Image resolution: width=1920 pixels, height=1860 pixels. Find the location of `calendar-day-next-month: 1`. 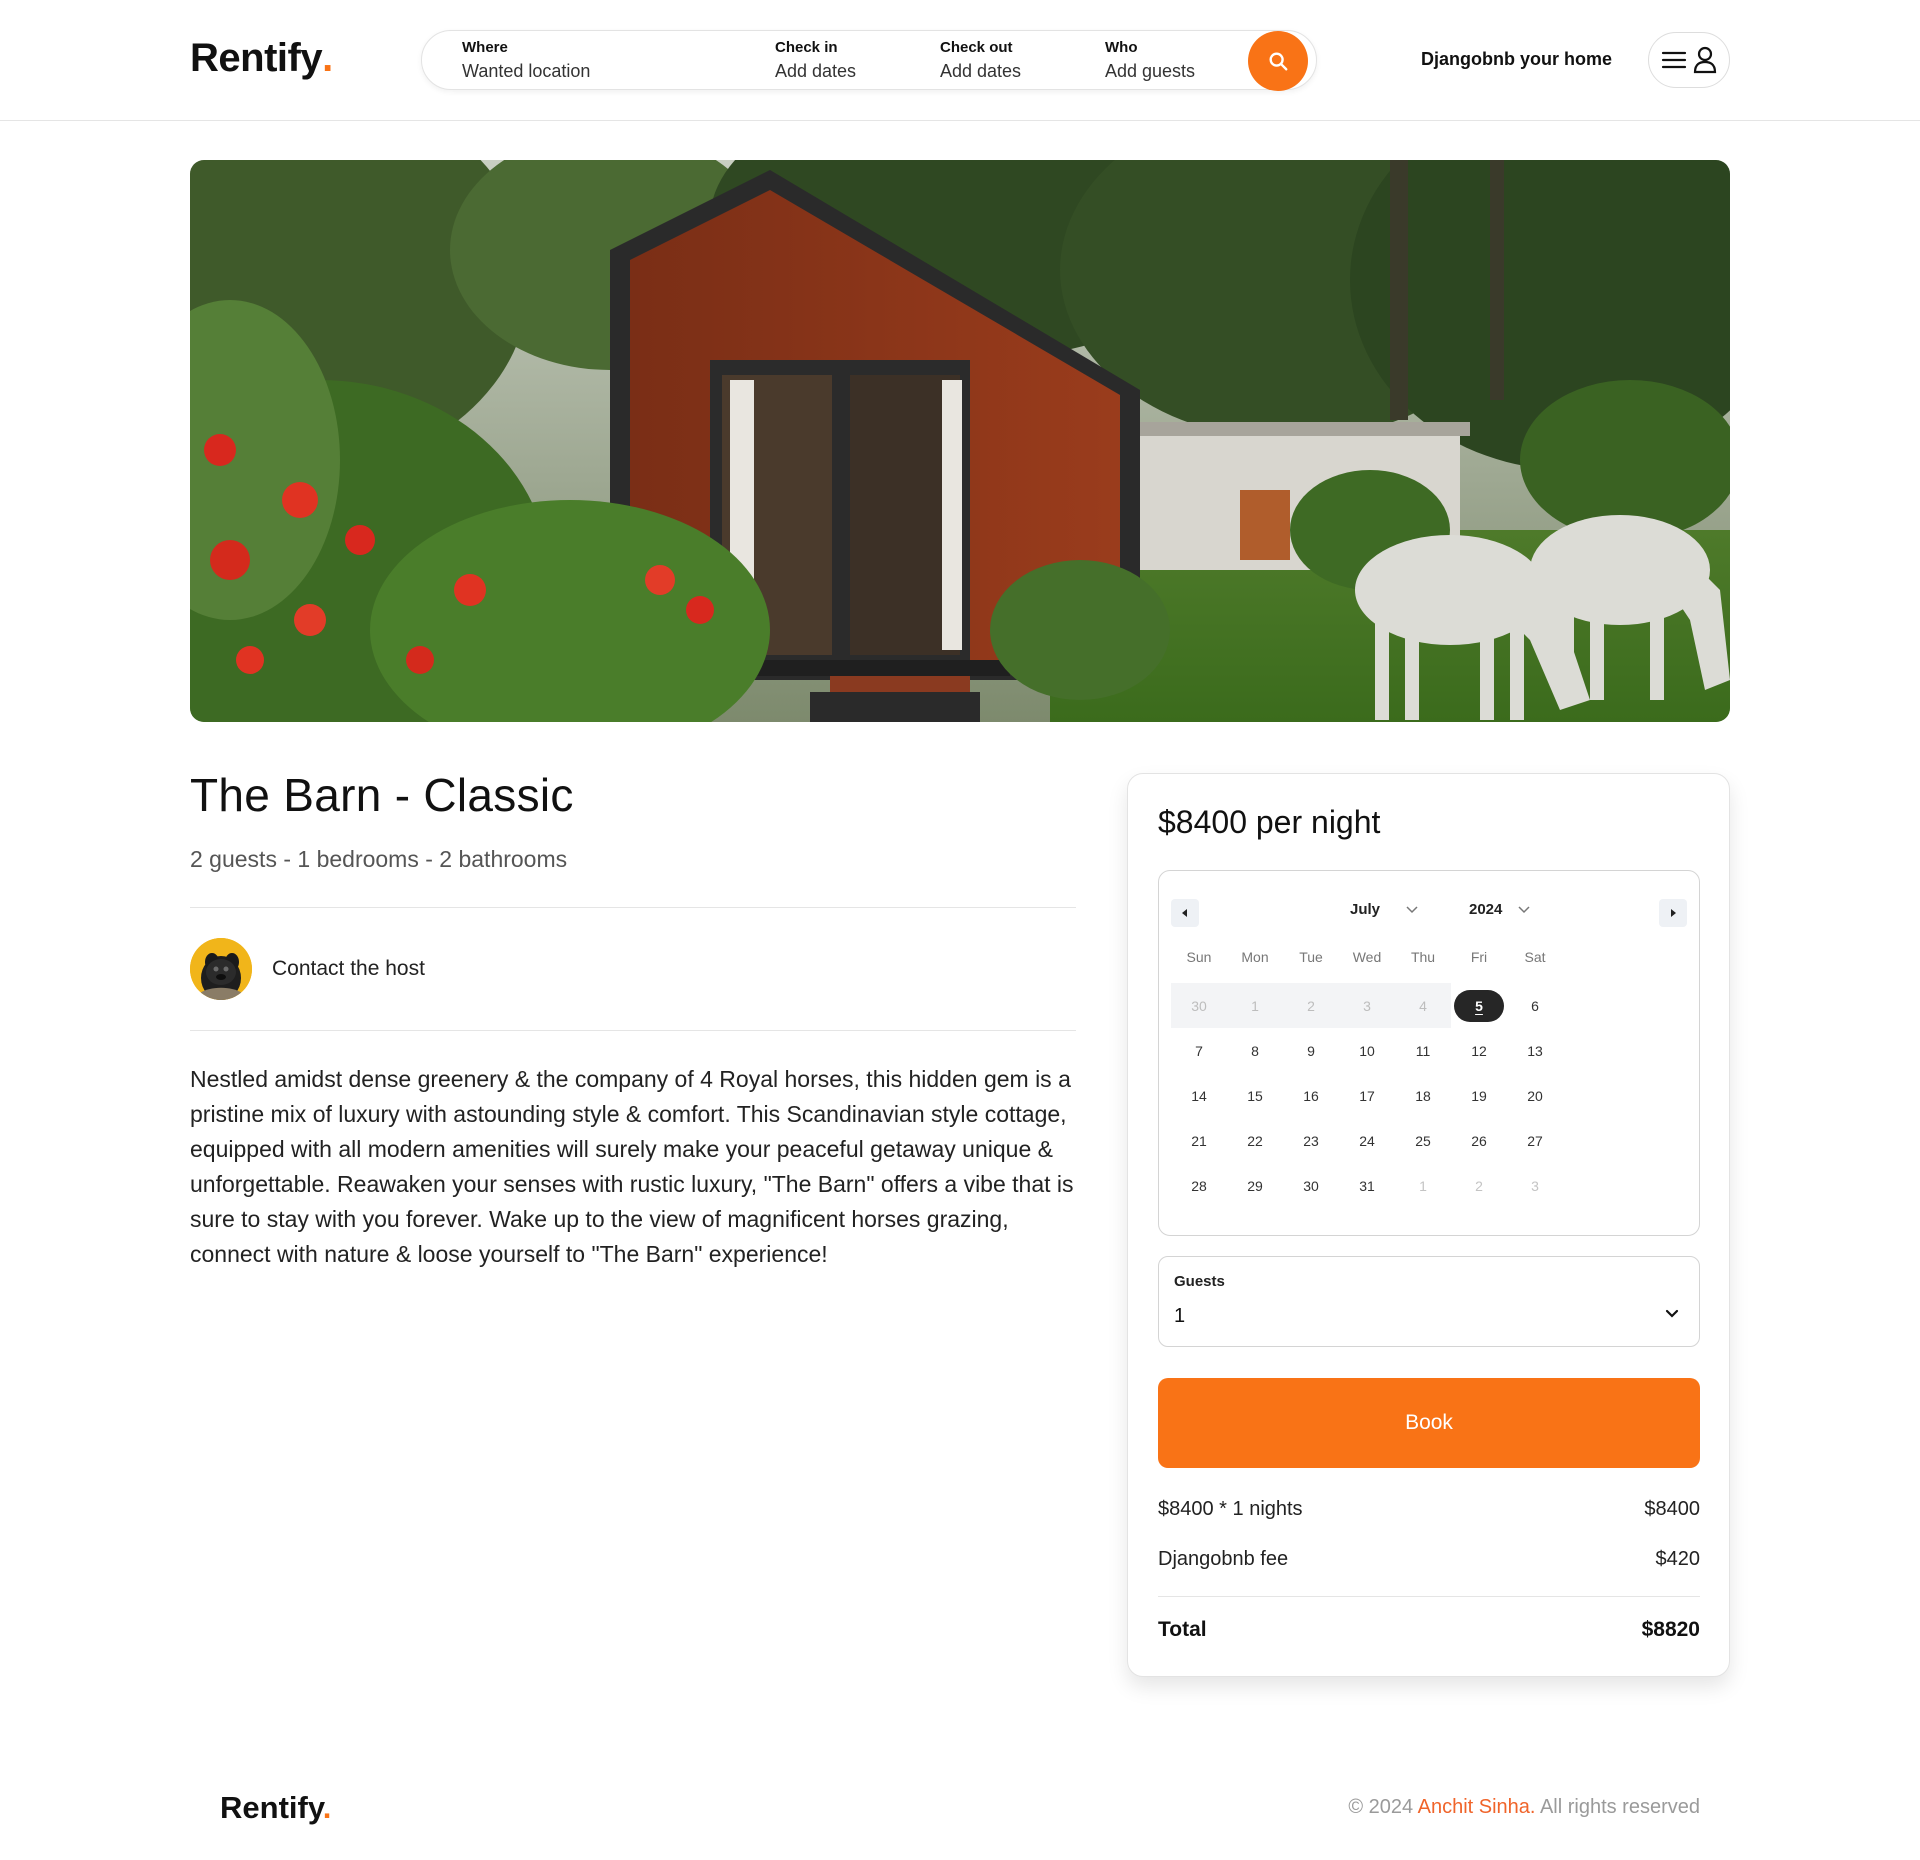

calendar-day-next-month: 1 is located at coordinates (1423, 1185).